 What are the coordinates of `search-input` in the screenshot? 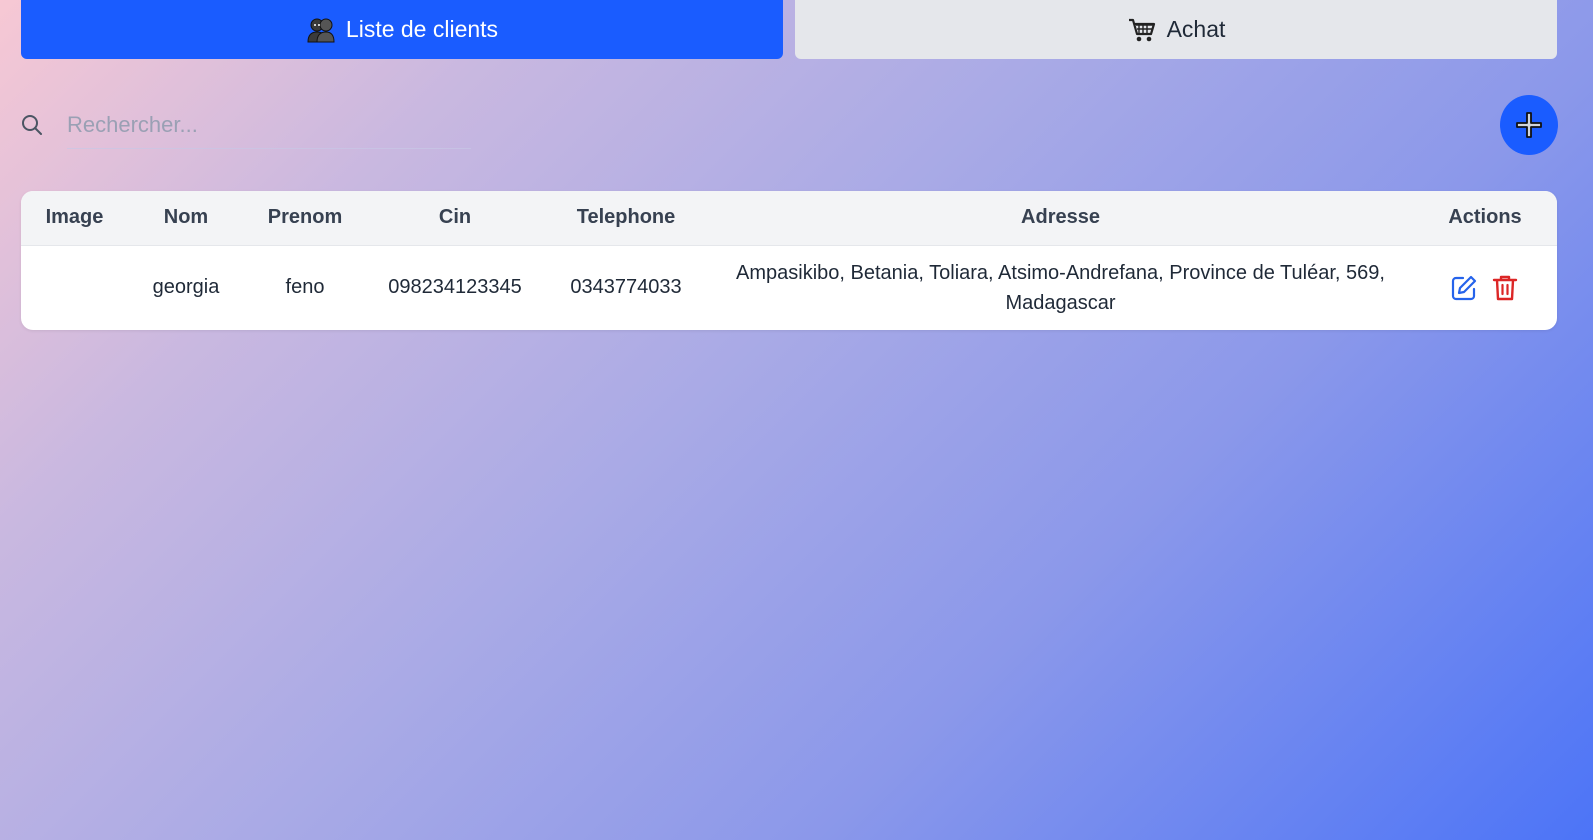 It's located at (269, 125).